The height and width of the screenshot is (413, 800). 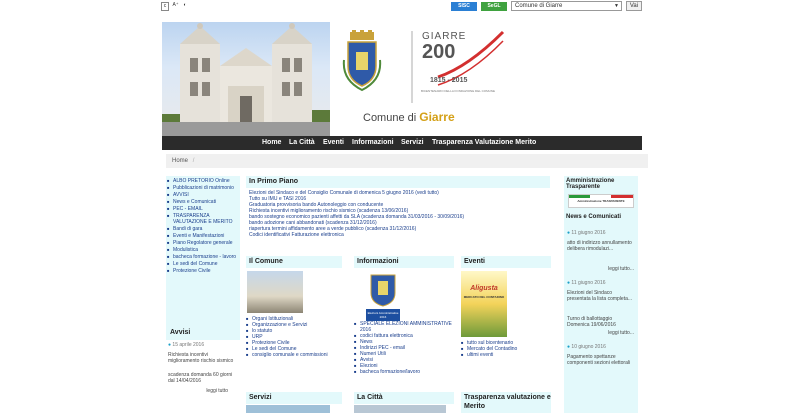 What do you see at coordinates (539, 6) in the screenshot?
I see `site-select-value: Comune di Giarre` at bounding box center [539, 6].